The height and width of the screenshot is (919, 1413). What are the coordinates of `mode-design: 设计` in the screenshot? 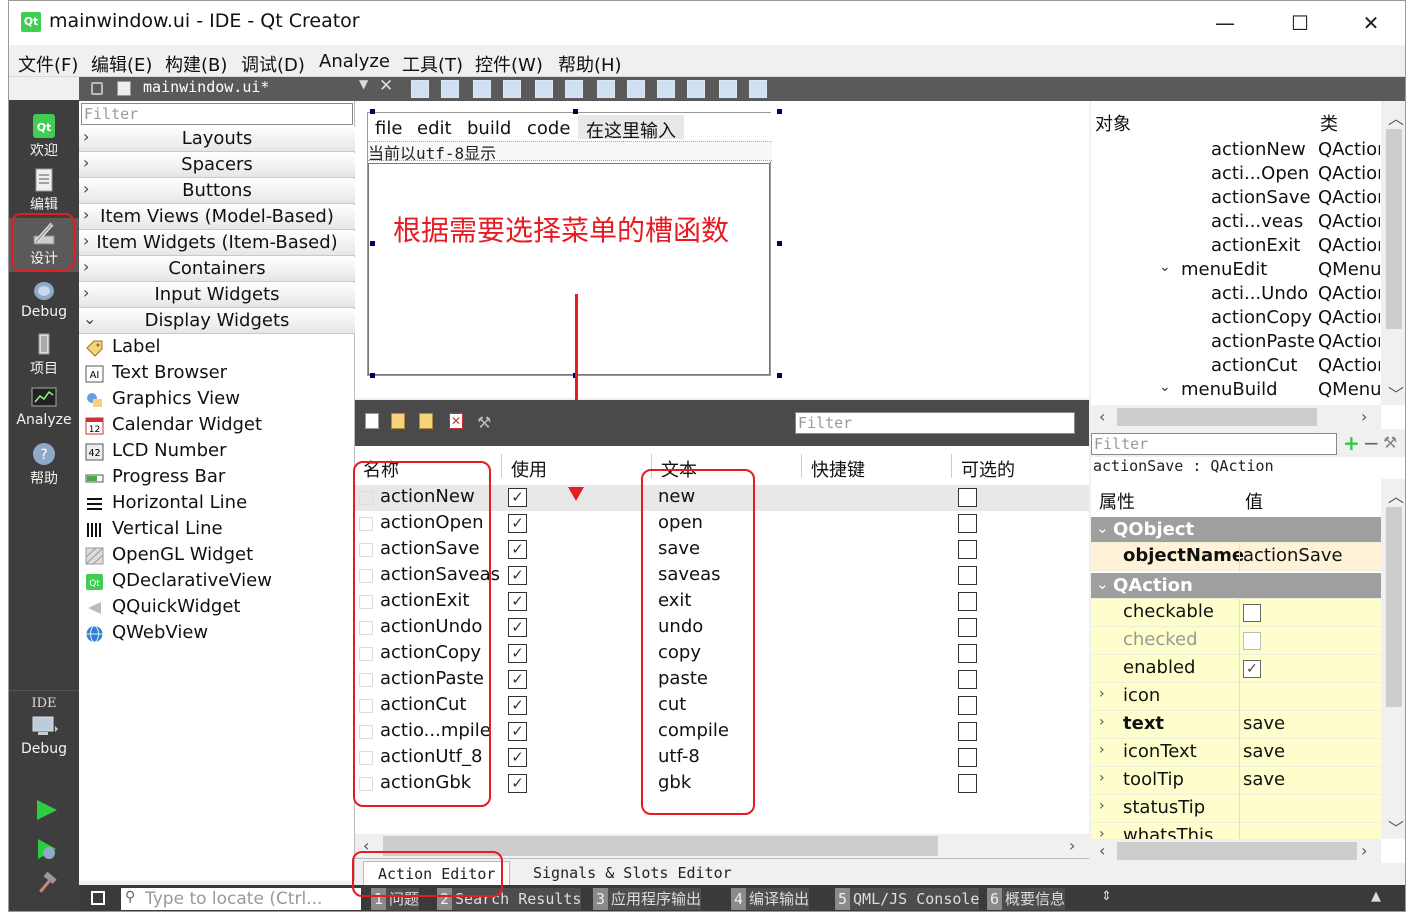 It's located at (44, 245).